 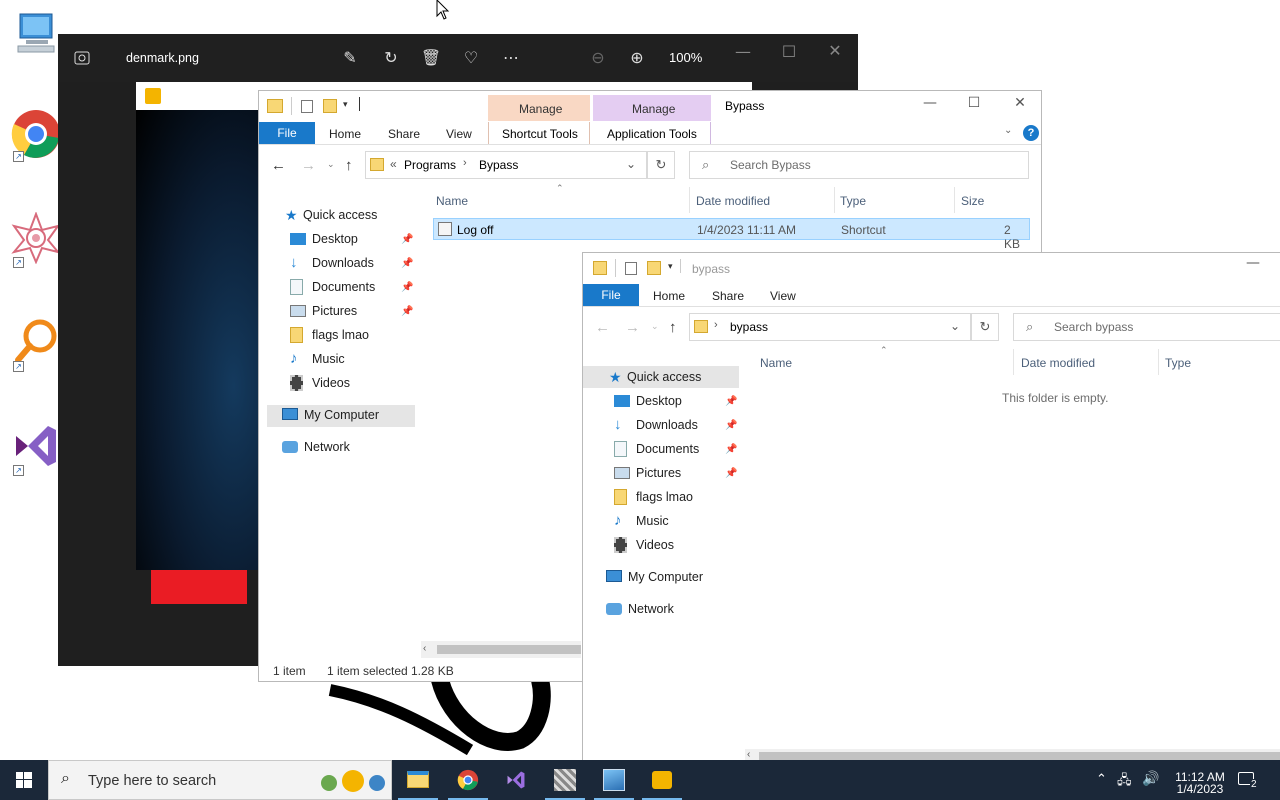 I want to click on breadcrumb-overflow: «, so click(x=393, y=164).